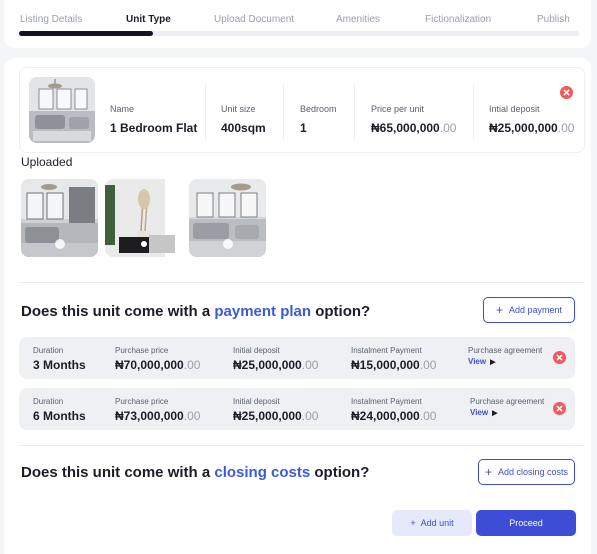 Image resolution: width=597 pixels, height=554 pixels. What do you see at coordinates (299, 33) in the screenshot?
I see `progress-track` at bounding box center [299, 33].